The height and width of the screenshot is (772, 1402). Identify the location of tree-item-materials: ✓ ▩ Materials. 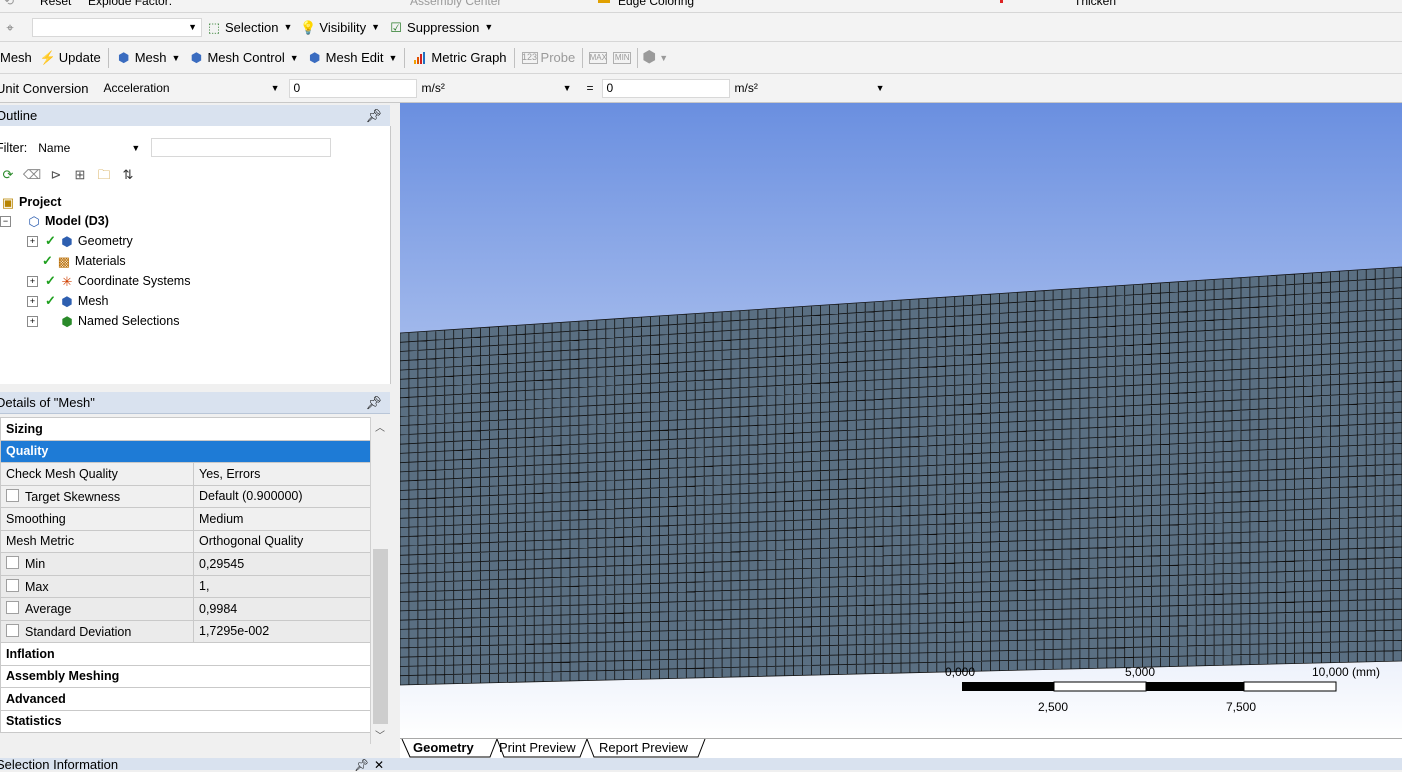
(84, 261).